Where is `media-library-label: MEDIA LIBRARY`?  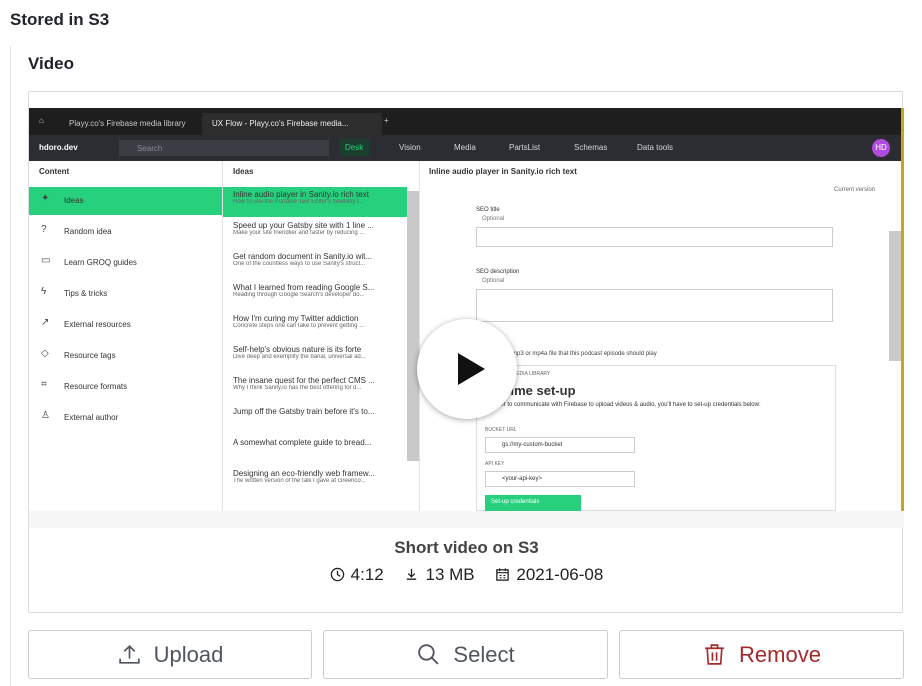 media-library-label: MEDIA LIBRARY is located at coordinates (531, 374).